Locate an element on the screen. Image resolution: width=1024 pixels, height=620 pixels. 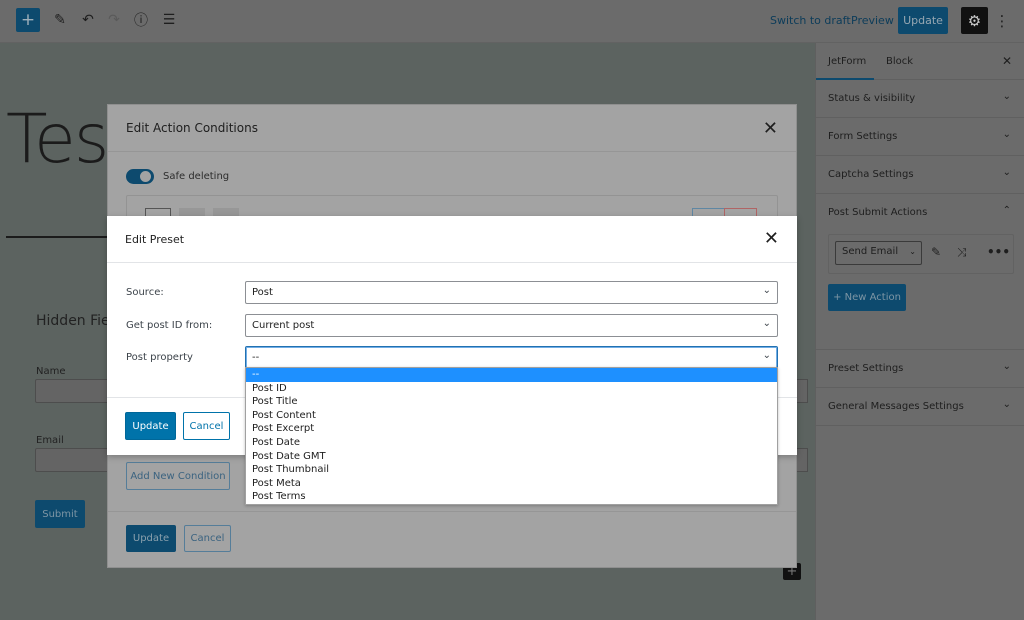
post-id-source-label: Get post ID from: is located at coordinates (169, 325).